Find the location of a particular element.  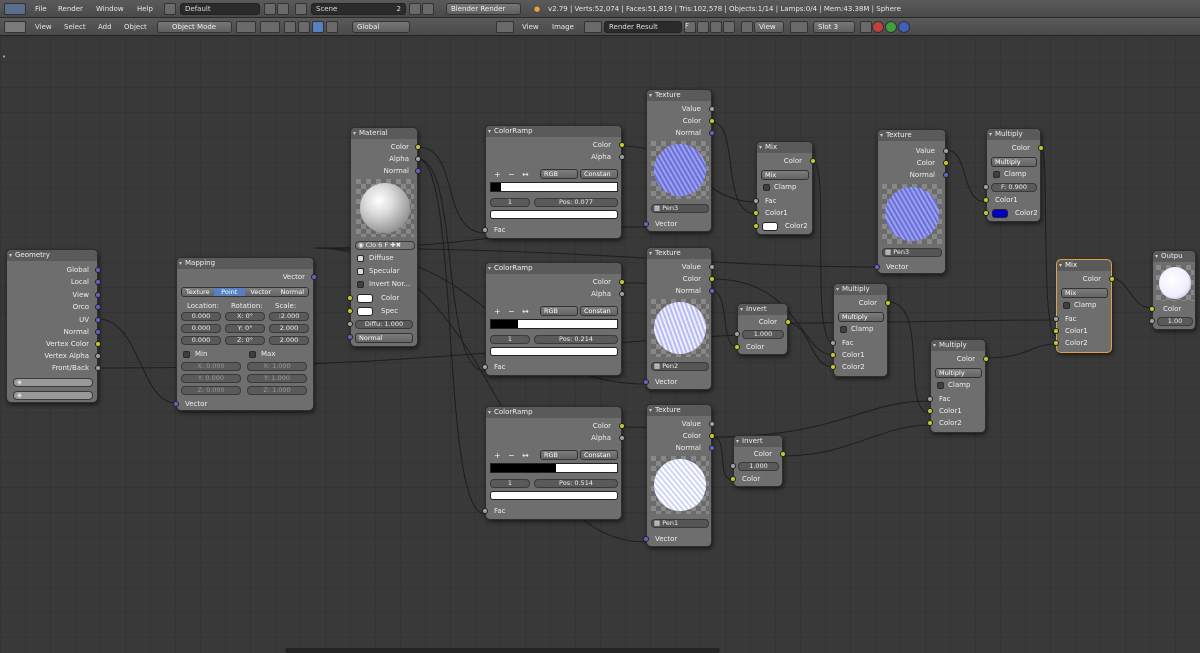

alpha-field: 1.00 is located at coordinates (1175, 321).